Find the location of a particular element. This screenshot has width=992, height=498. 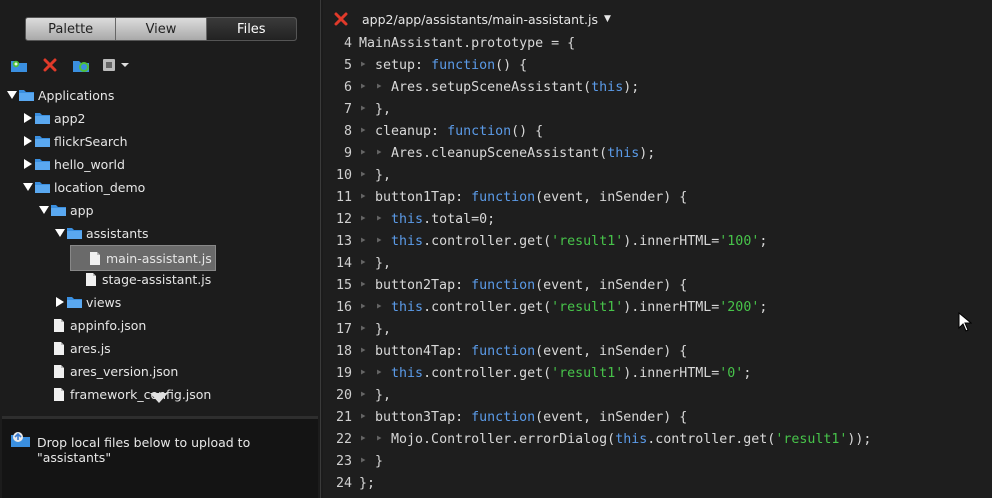

new-folder-icon is located at coordinates (19, 65).